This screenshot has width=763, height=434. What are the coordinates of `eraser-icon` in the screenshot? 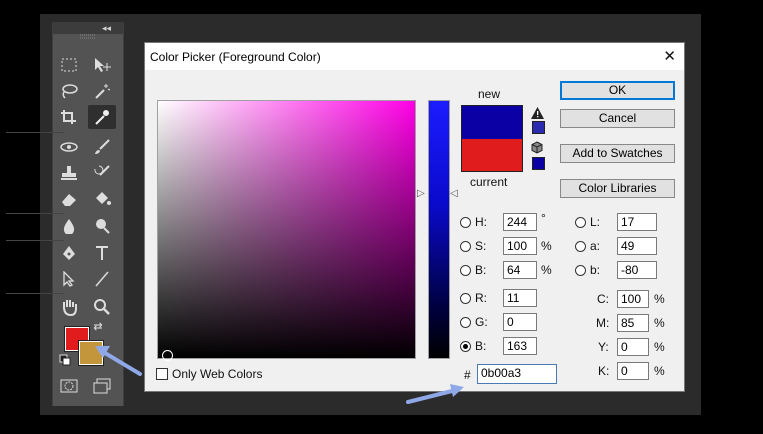 It's located at (69, 199).